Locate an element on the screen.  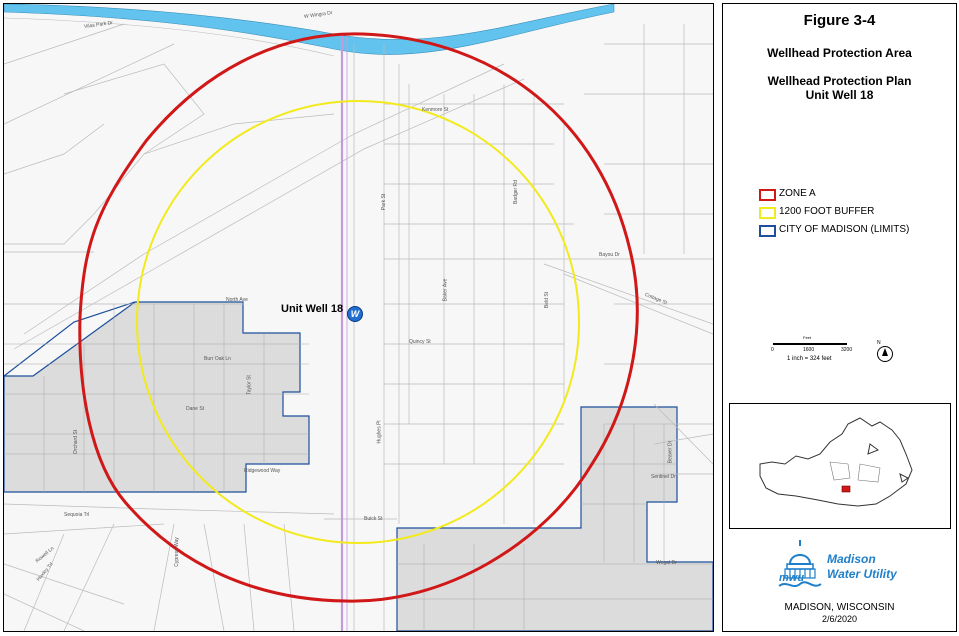
map-label-hughes: Hughes Pl is located at coordinates (379, 432).